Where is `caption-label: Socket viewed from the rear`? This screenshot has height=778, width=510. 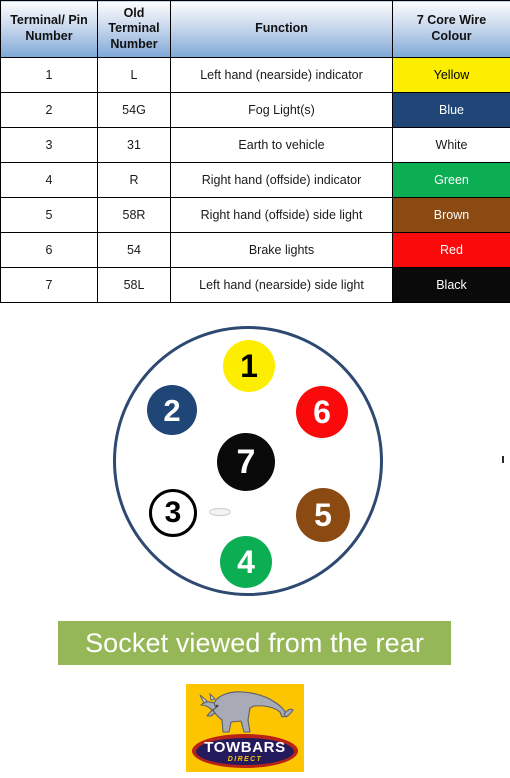 caption-label: Socket viewed from the rear is located at coordinates (254, 642).